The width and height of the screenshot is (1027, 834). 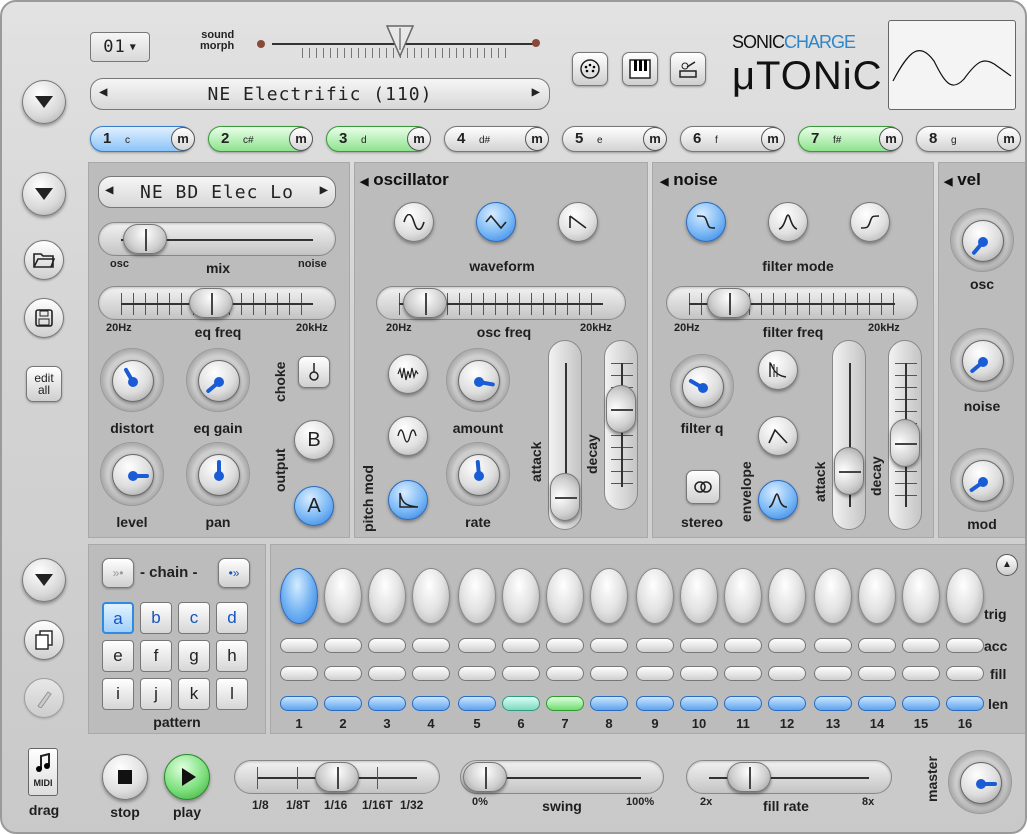 What do you see at coordinates (778, 370) in the screenshot?
I see `envelope-exp-button` at bounding box center [778, 370].